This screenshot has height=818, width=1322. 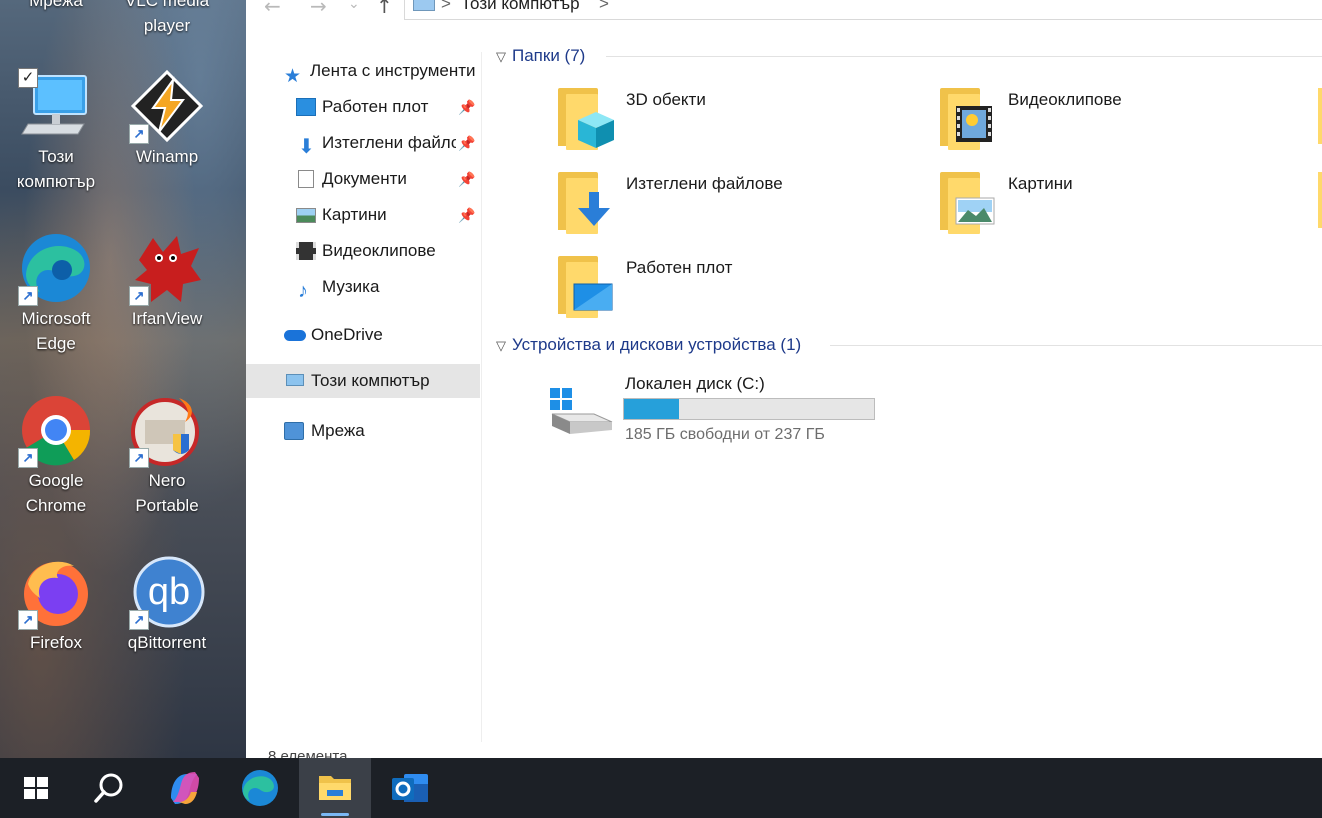 I want to click on folder-pictures-icon, so click(x=969, y=202).